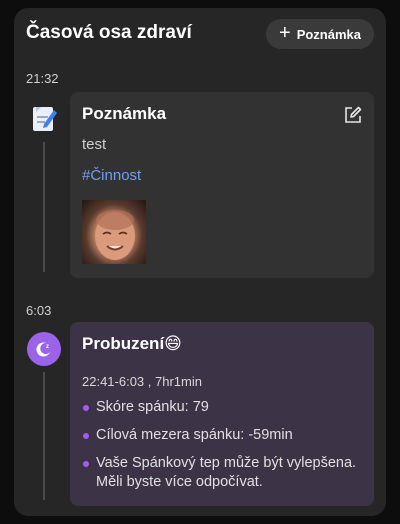 The height and width of the screenshot is (524, 400). What do you see at coordinates (225, 407) in the screenshot?
I see `list-item: Skóre spánku: 79` at bounding box center [225, 407].